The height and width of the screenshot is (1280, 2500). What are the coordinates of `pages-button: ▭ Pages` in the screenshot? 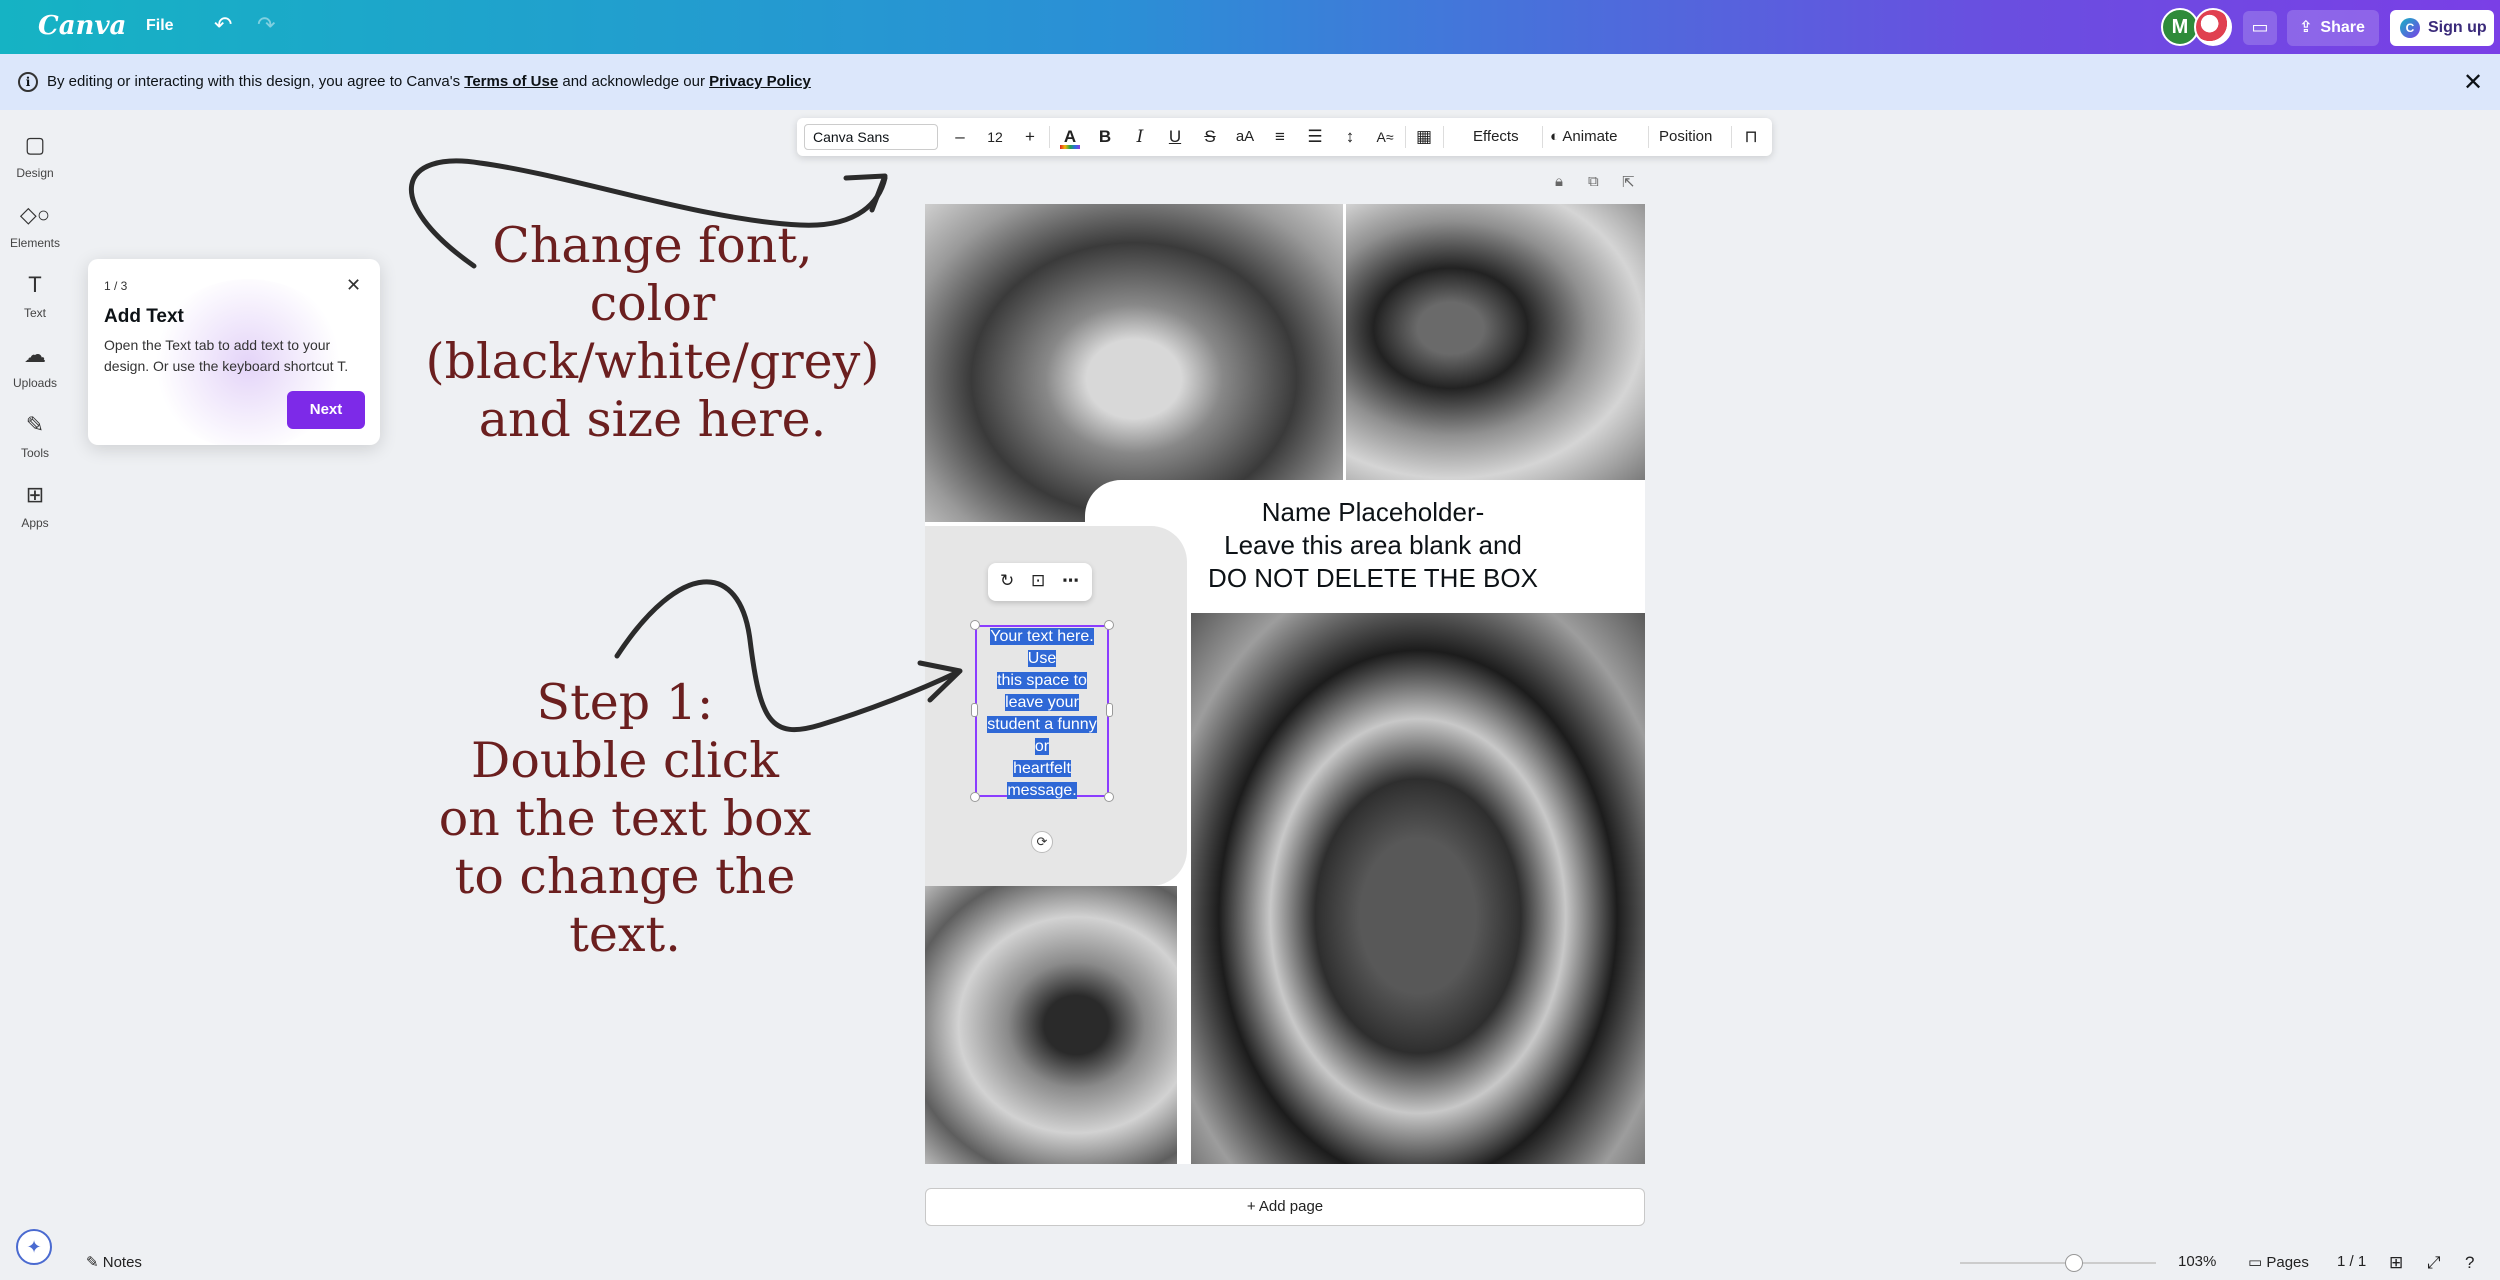 It's located at (2278, 1262).